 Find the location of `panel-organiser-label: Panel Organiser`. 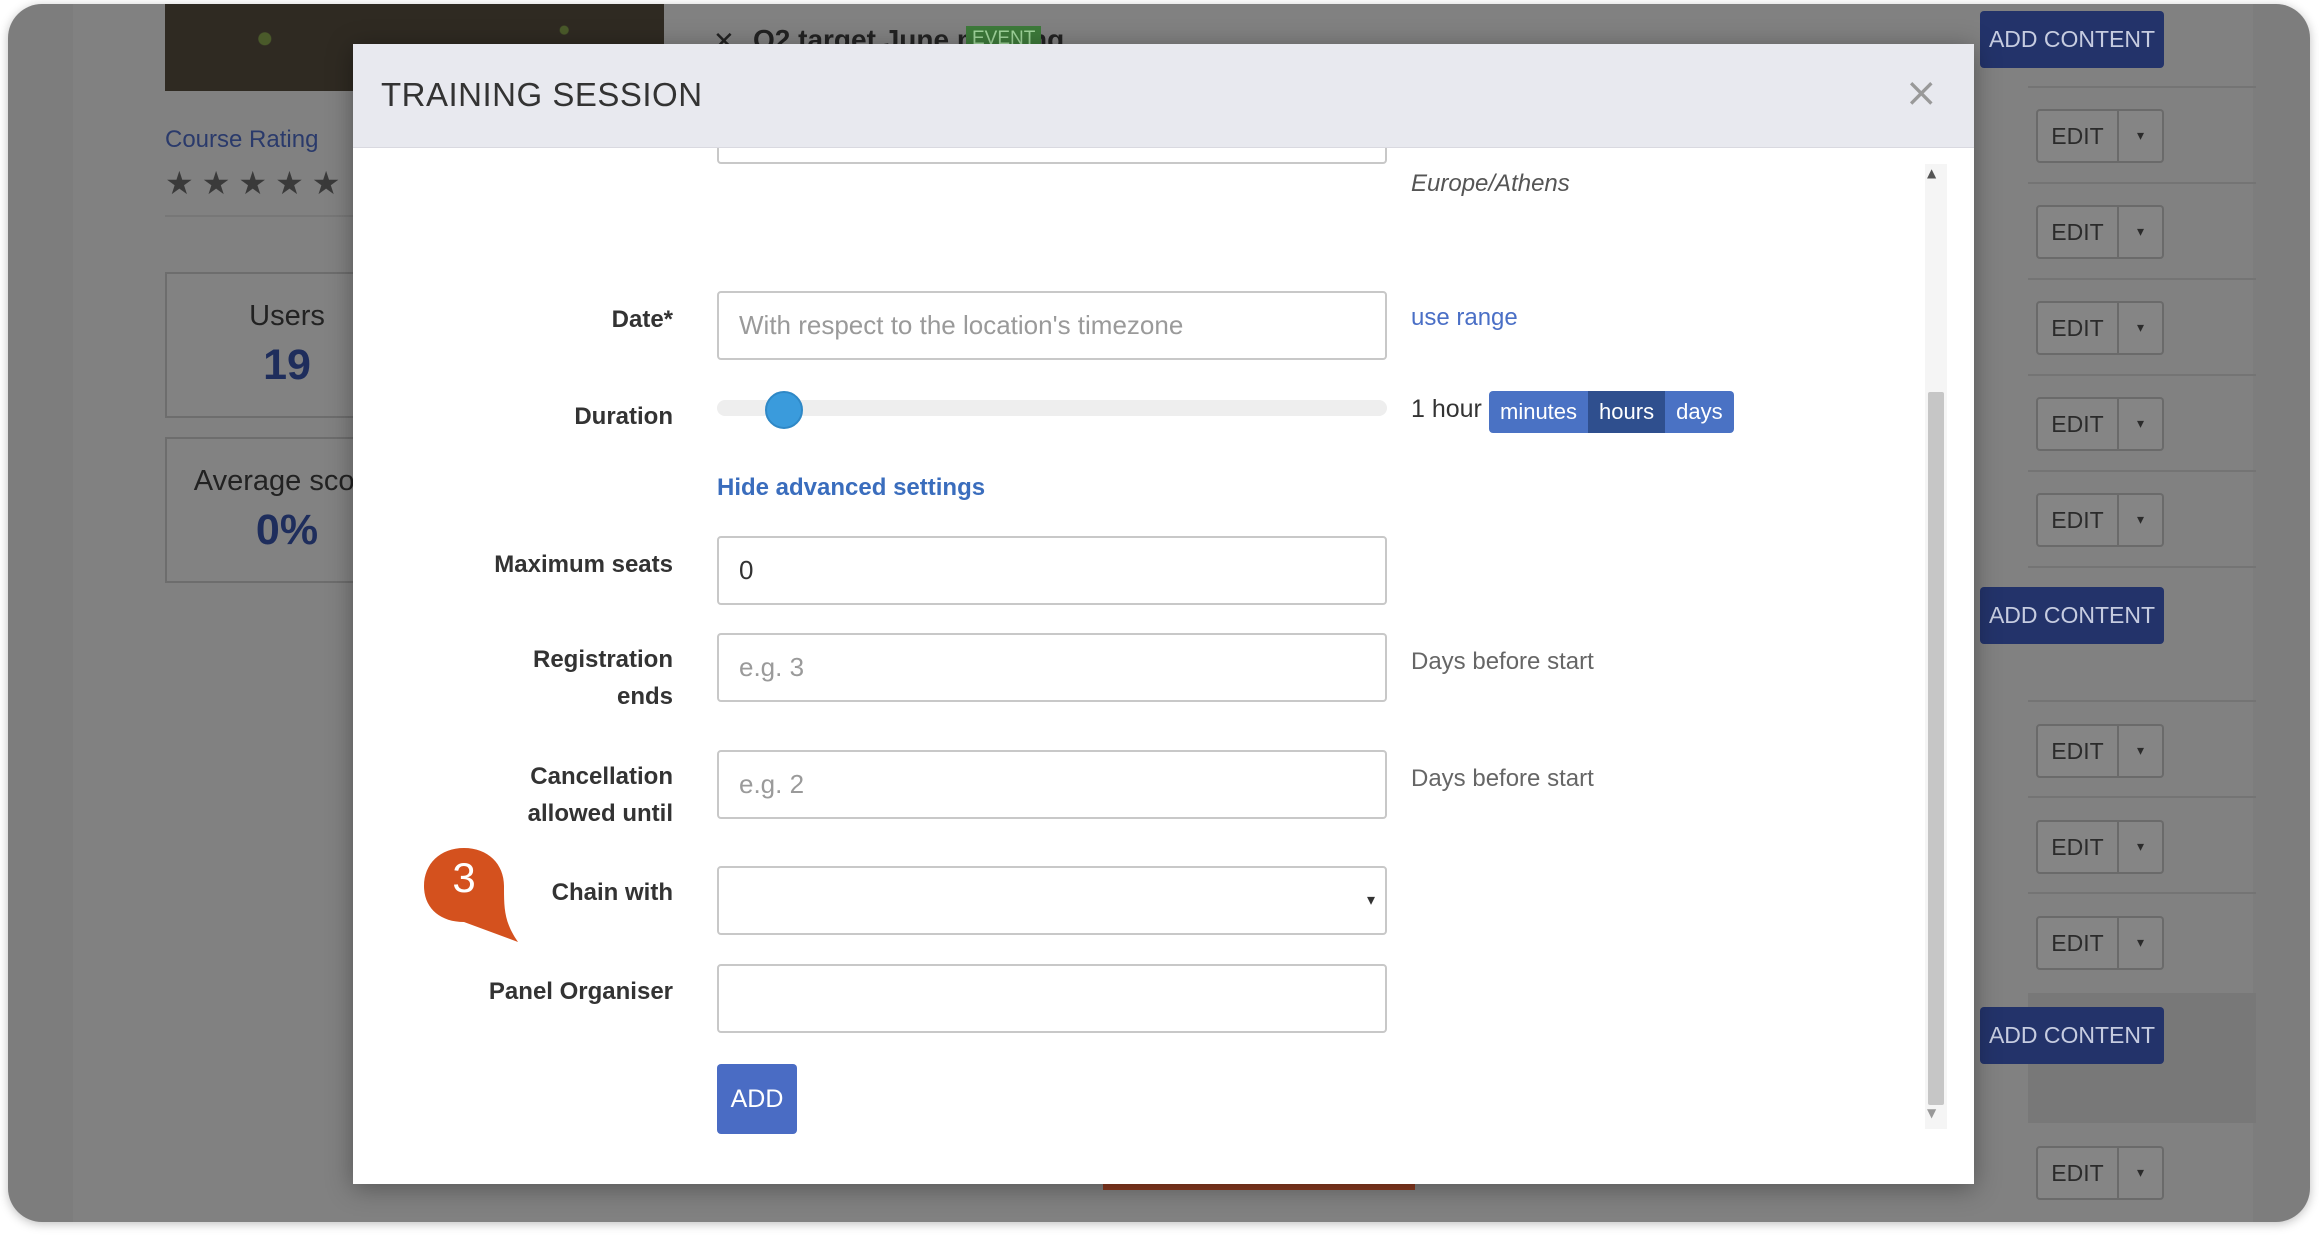

panel-organiser-label: Panel Organiser is located at coordinates (580, 991).